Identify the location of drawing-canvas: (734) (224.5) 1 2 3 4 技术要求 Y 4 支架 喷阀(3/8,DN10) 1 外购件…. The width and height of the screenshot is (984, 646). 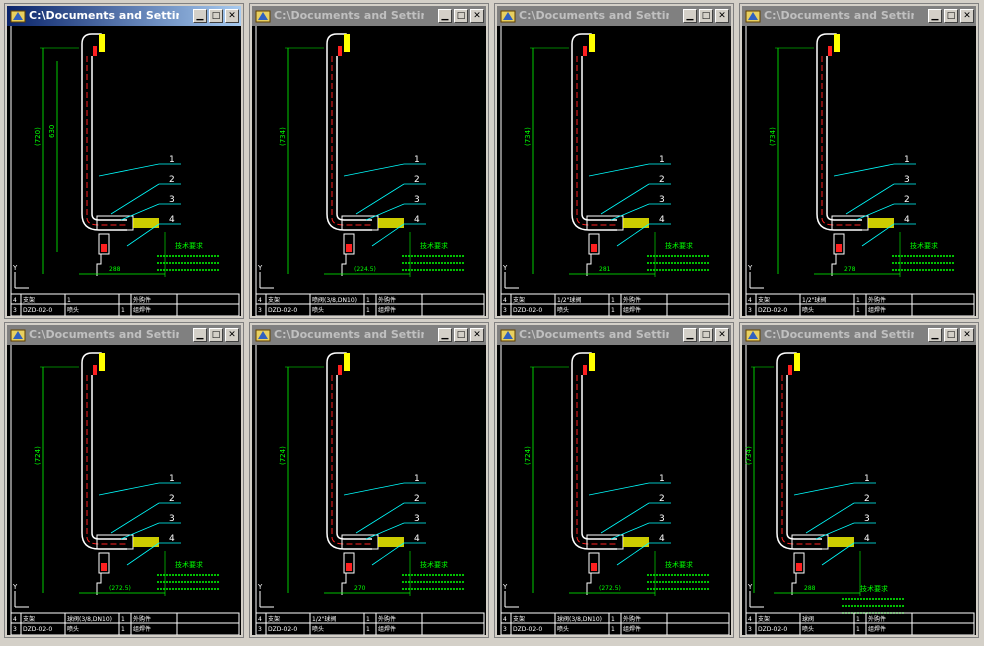
(369, 171).